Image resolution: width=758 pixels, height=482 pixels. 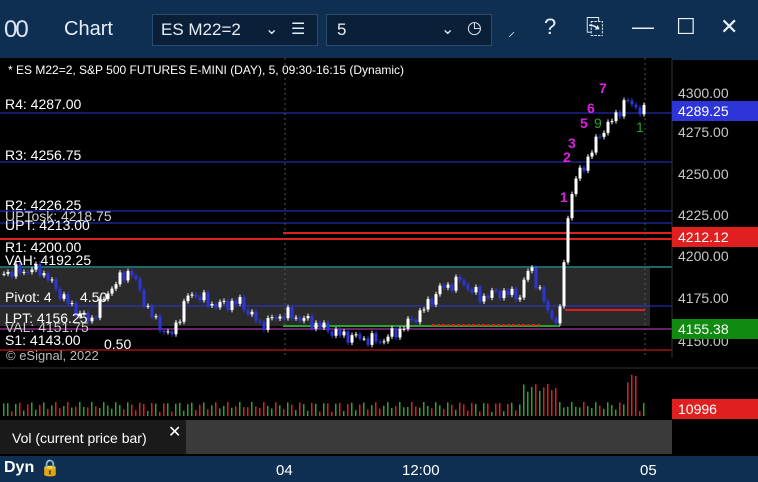 I want to click on clock-icon: ◷, so click(x=474, y=28).